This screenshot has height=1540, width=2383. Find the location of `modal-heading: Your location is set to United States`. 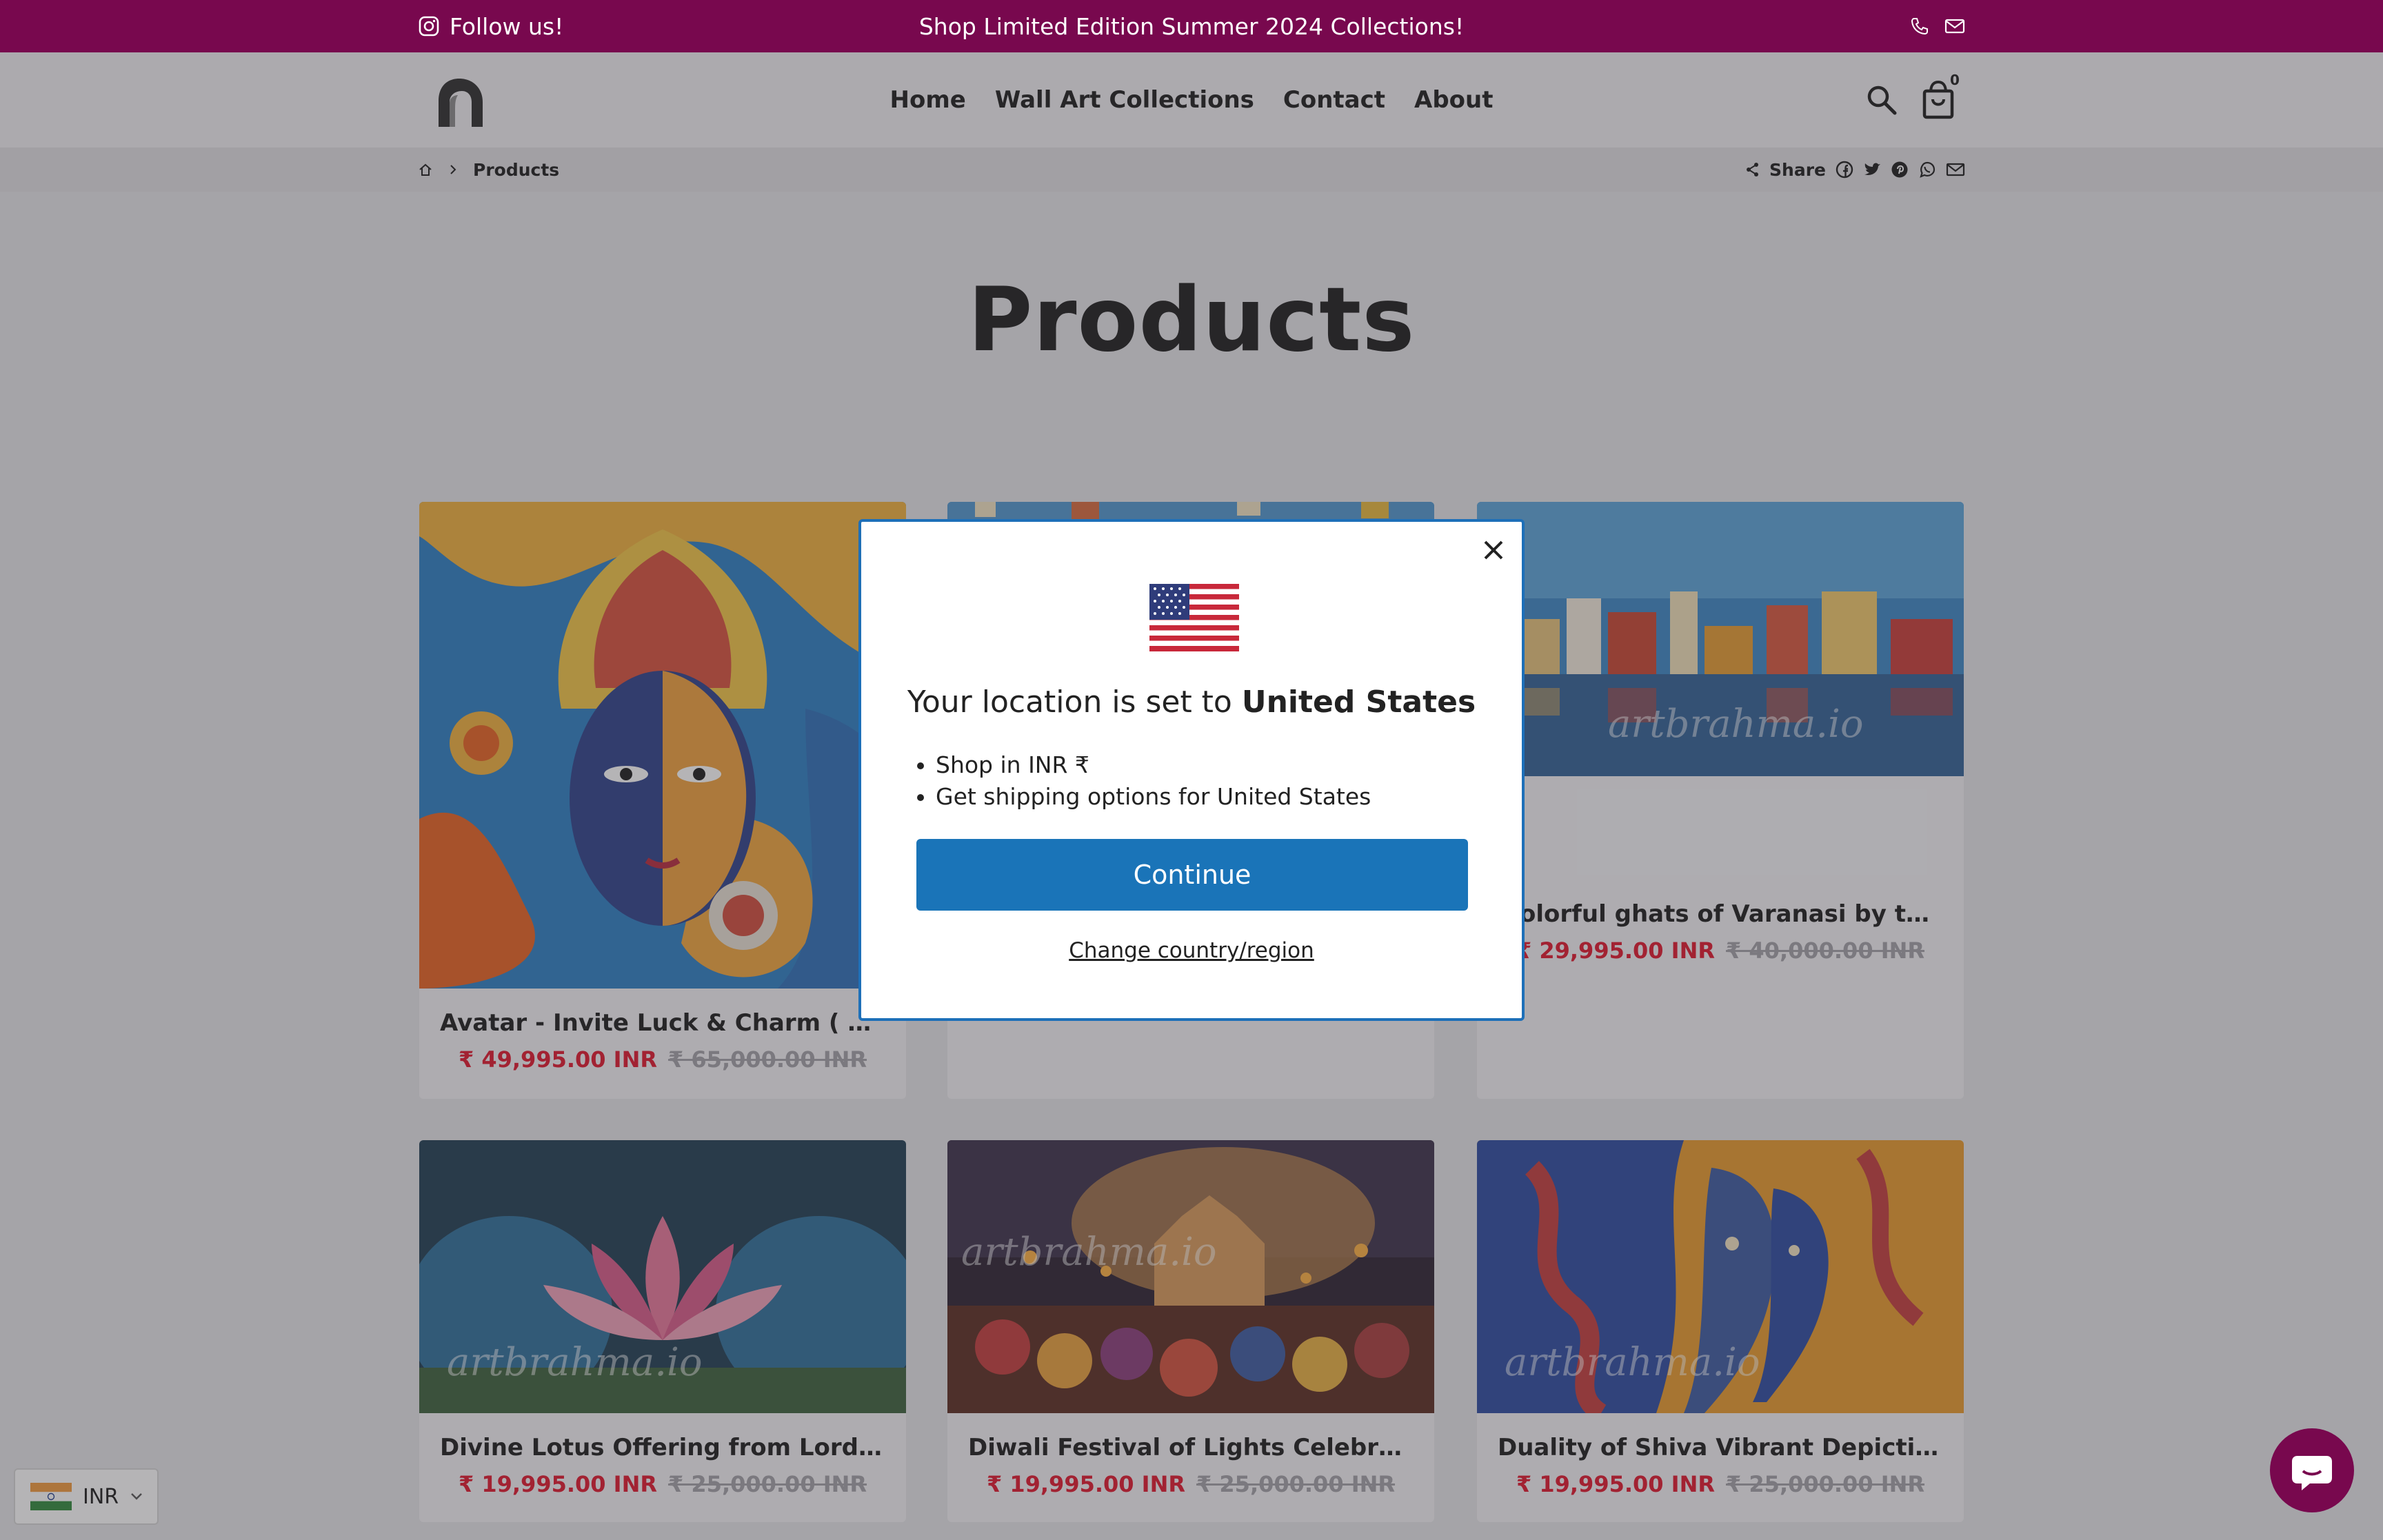

modal-heading: Your location is set to United States is located at coordinates (1191, 703).